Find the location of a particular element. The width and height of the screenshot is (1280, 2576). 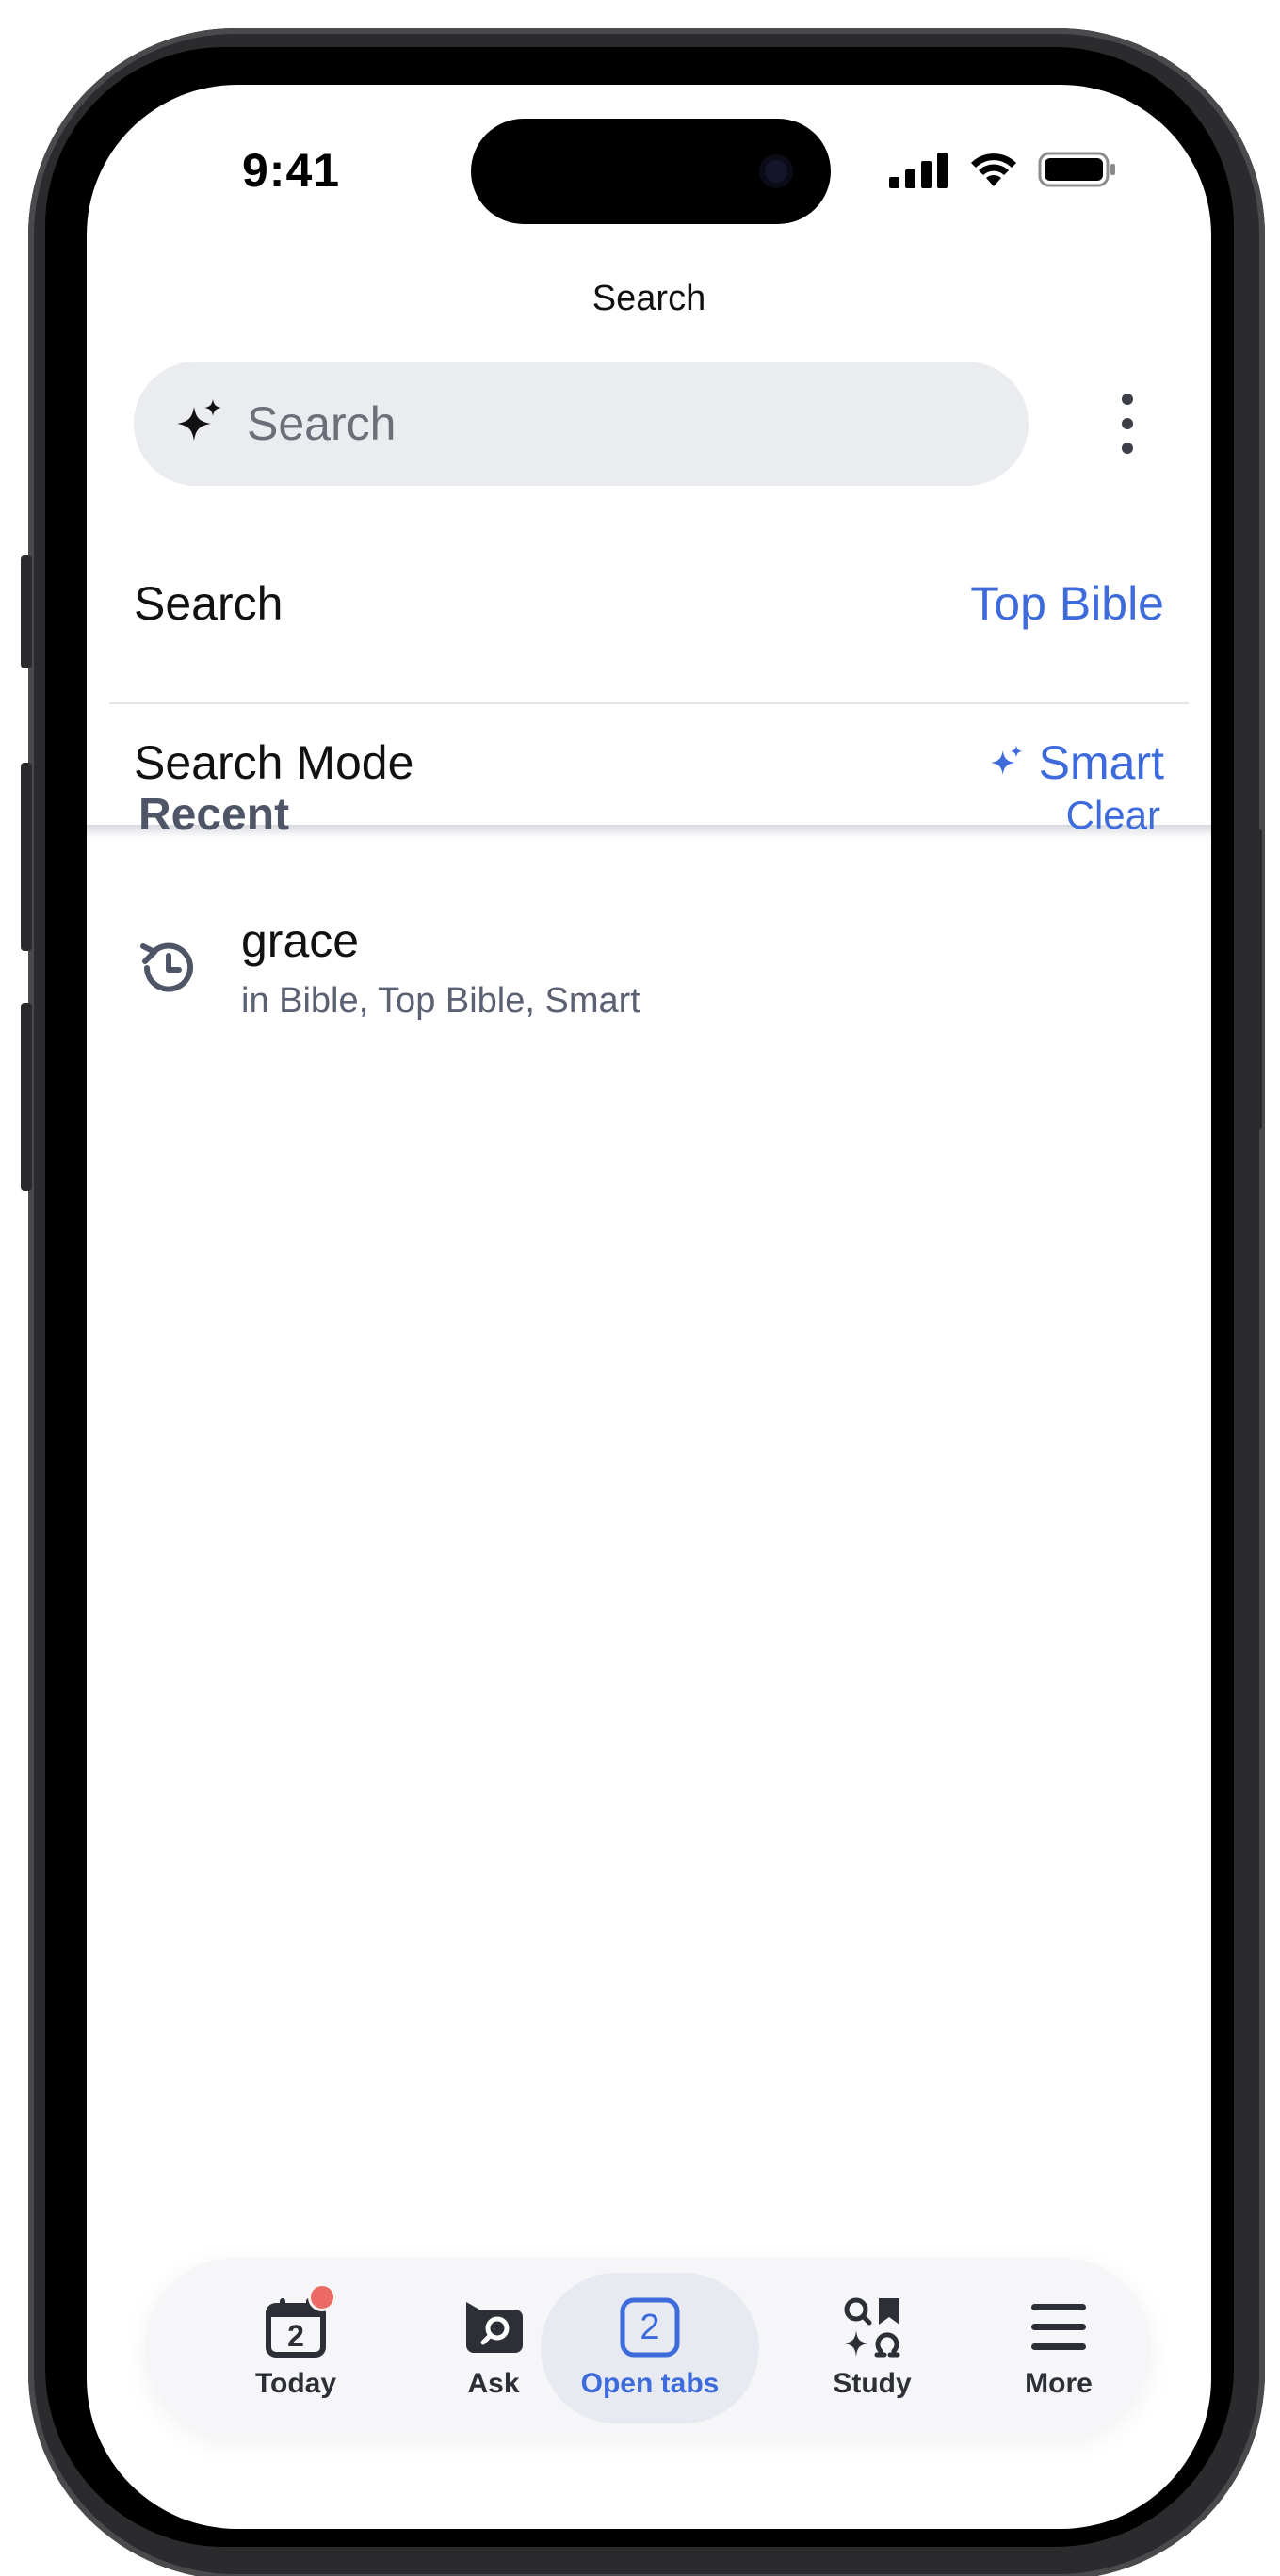

study-grid-icon is located at coordinates (872, 2327).